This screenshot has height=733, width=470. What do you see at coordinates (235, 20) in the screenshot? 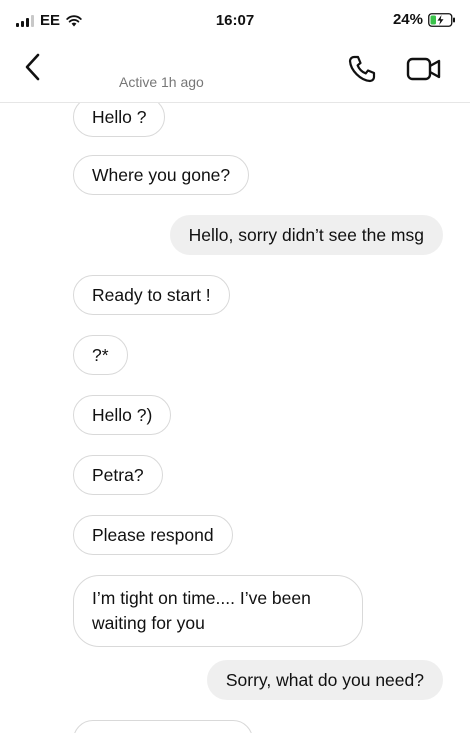
I see `status-bar: EE 16:07 24%` at bounding box center [235, 20].